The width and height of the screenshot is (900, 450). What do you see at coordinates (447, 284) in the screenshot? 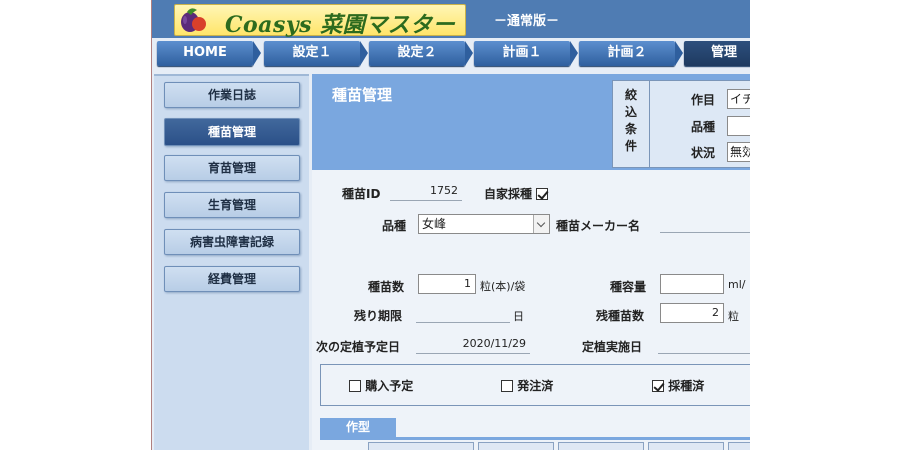
I see `seed-count-input: 1` at bounding box center [447, 284].